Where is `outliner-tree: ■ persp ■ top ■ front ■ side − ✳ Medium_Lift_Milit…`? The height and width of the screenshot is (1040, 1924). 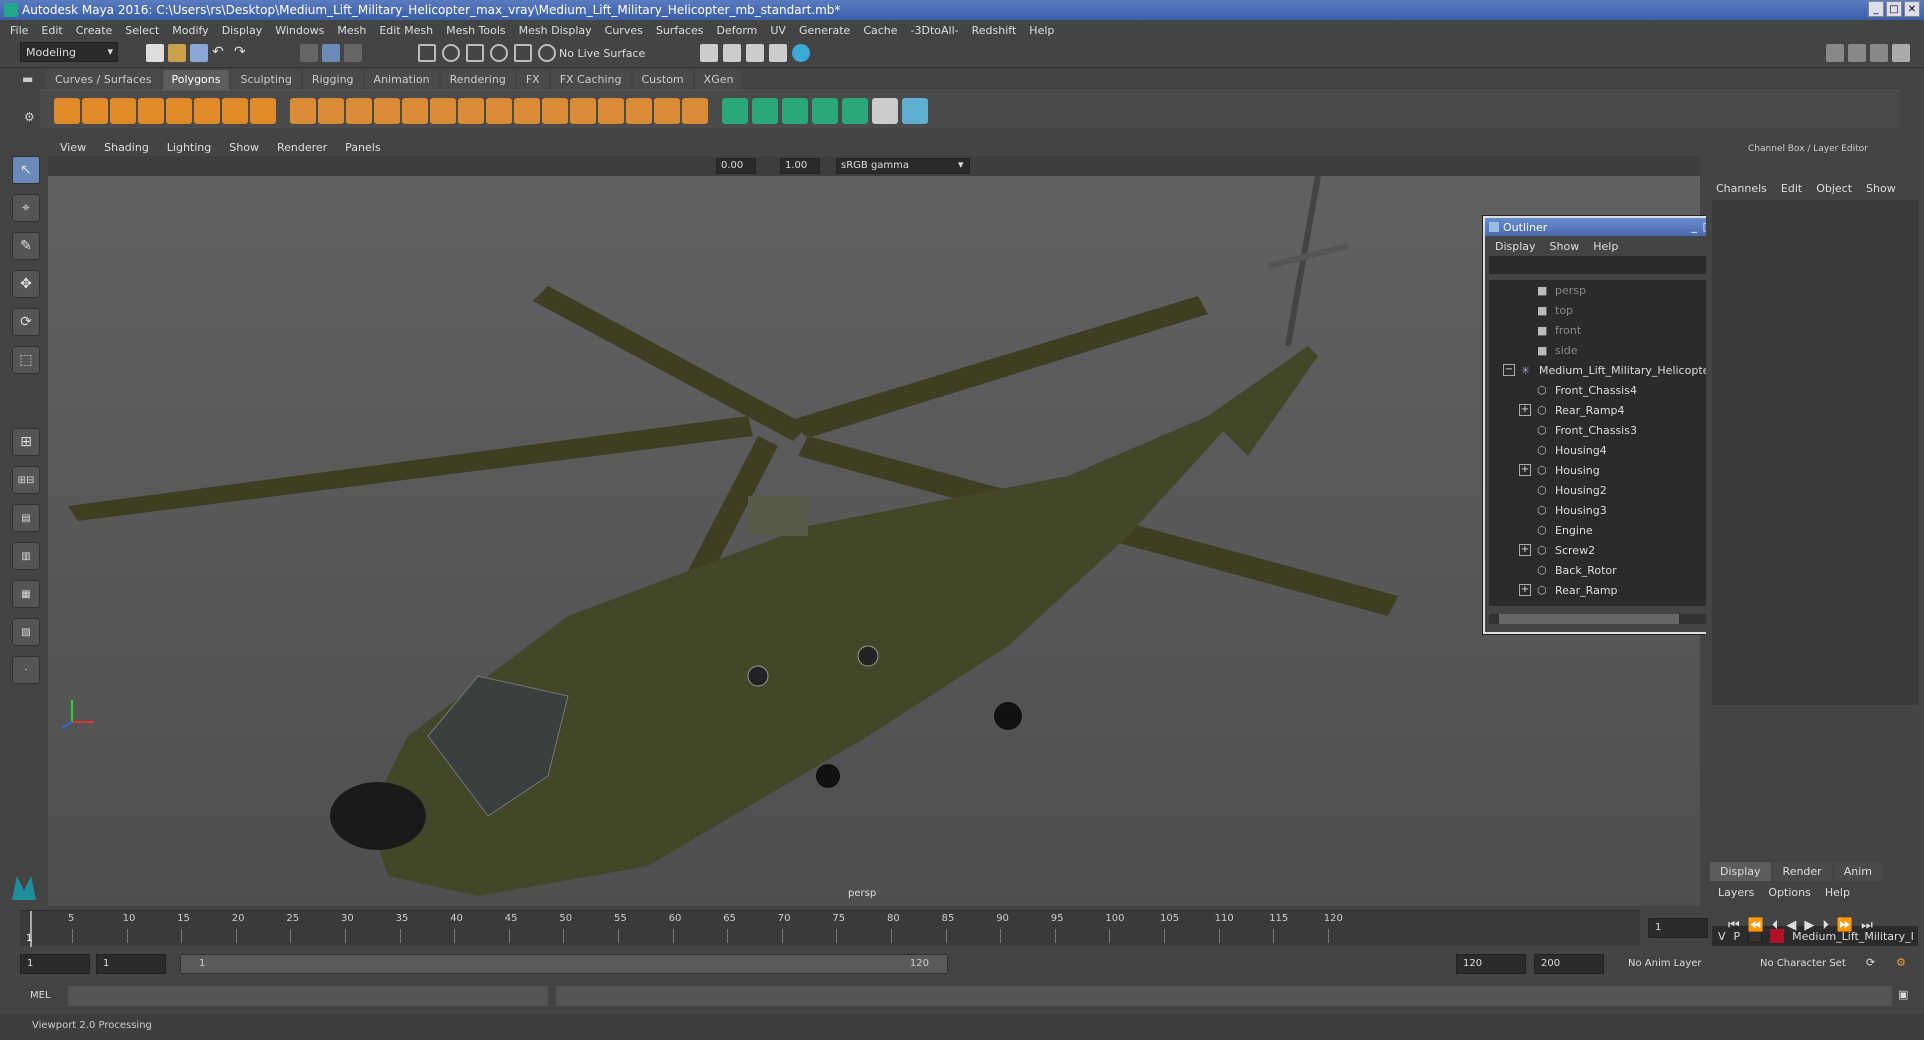
outliner-tree: ■ persp ■ top ■ front ■ side − ✳ Medium_Lift_Milit… is located at coordinates (1605, 443).